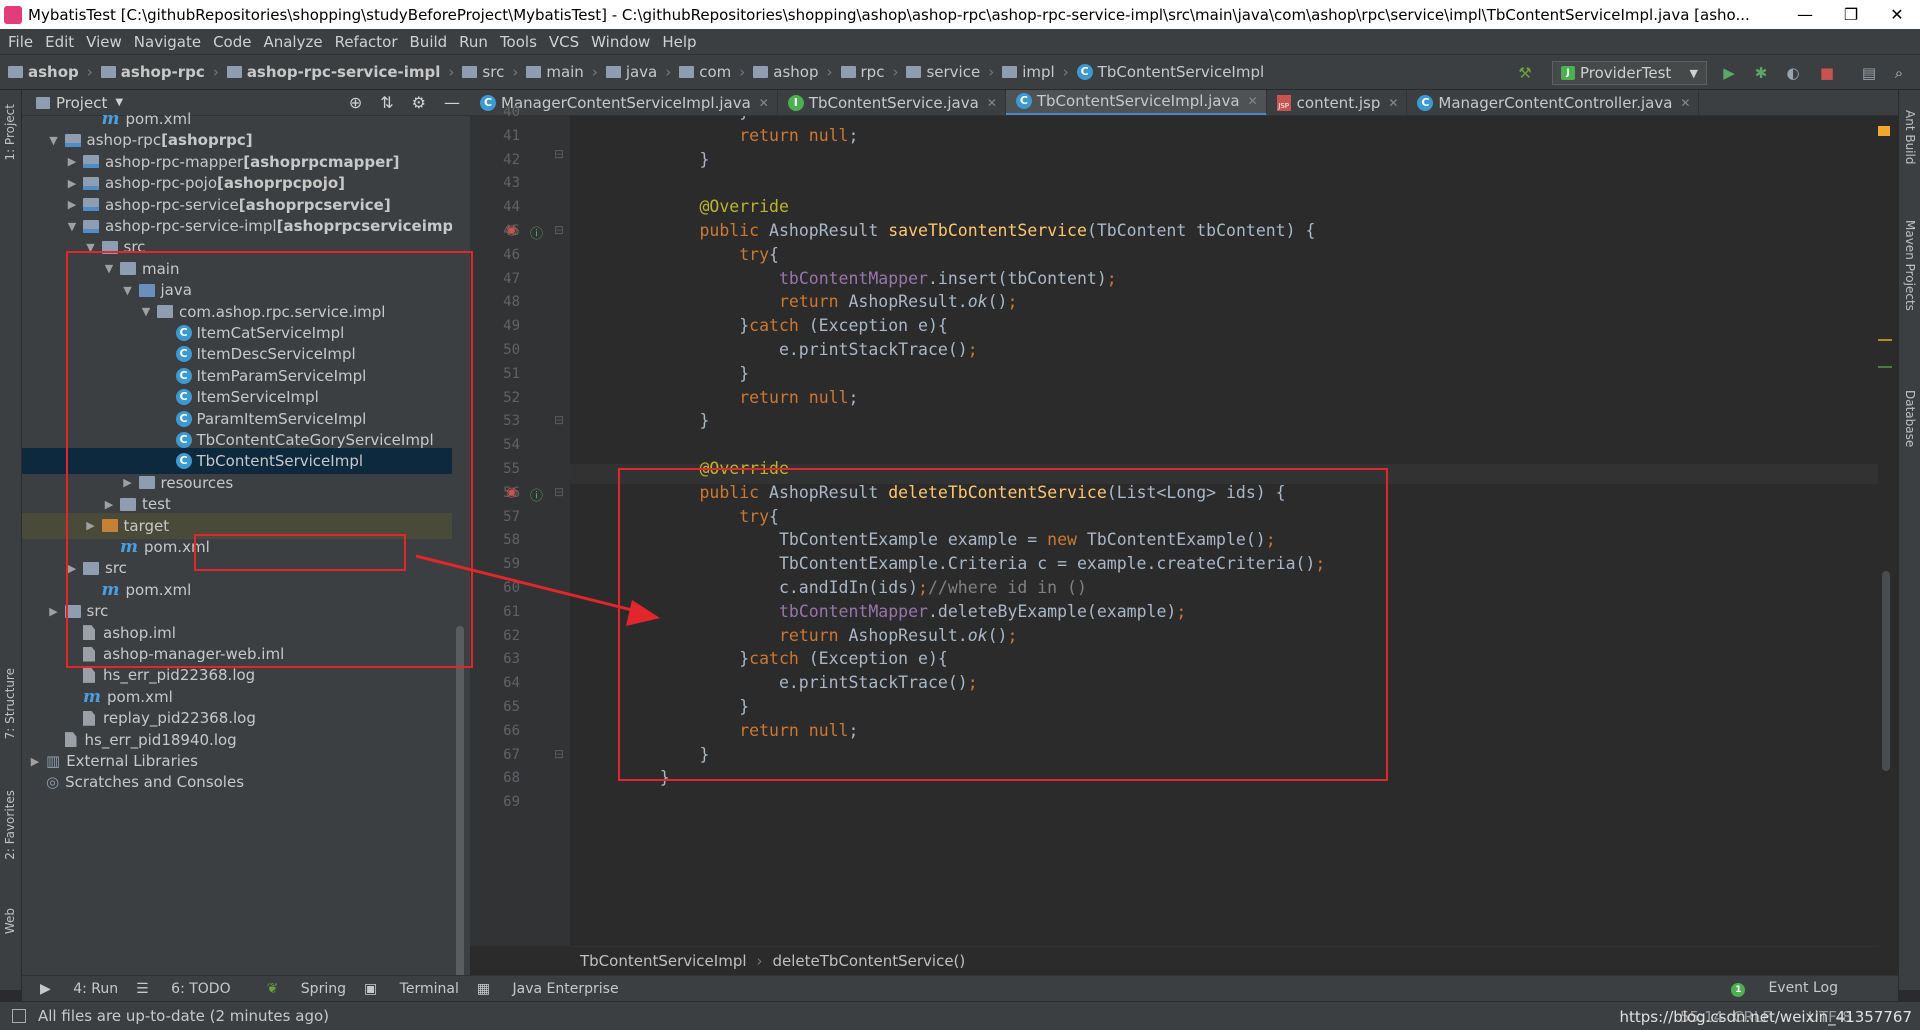 This screenshot has height=1030, width=1920. Describe the element at coordinates (79, 989) in the screenshot. I see `run-tool-button: ▶ 4: Run` at that location.